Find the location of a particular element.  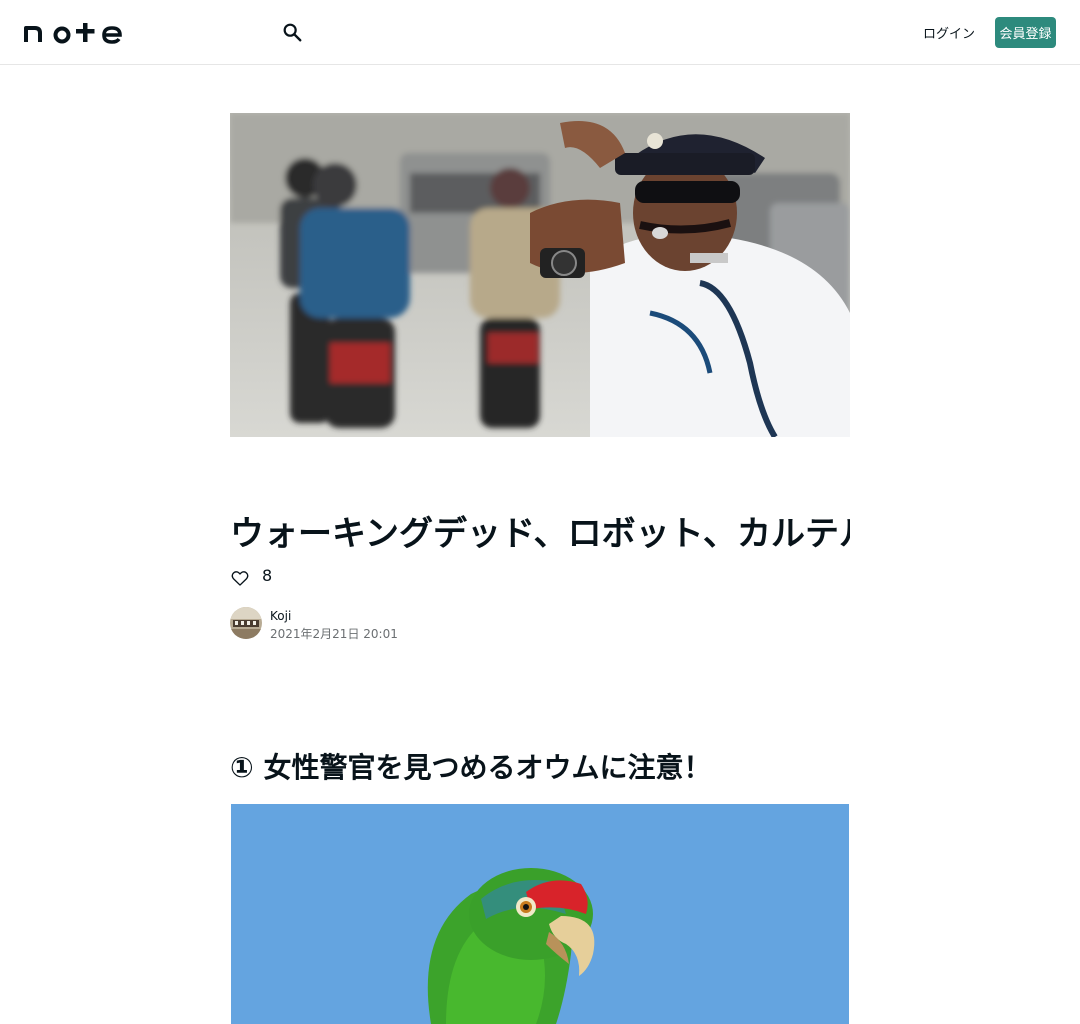

article-title: ウォーキングデッド、ロボット、カルテル…インドの交通整理が個性的 is located at coordinates (540, 534).